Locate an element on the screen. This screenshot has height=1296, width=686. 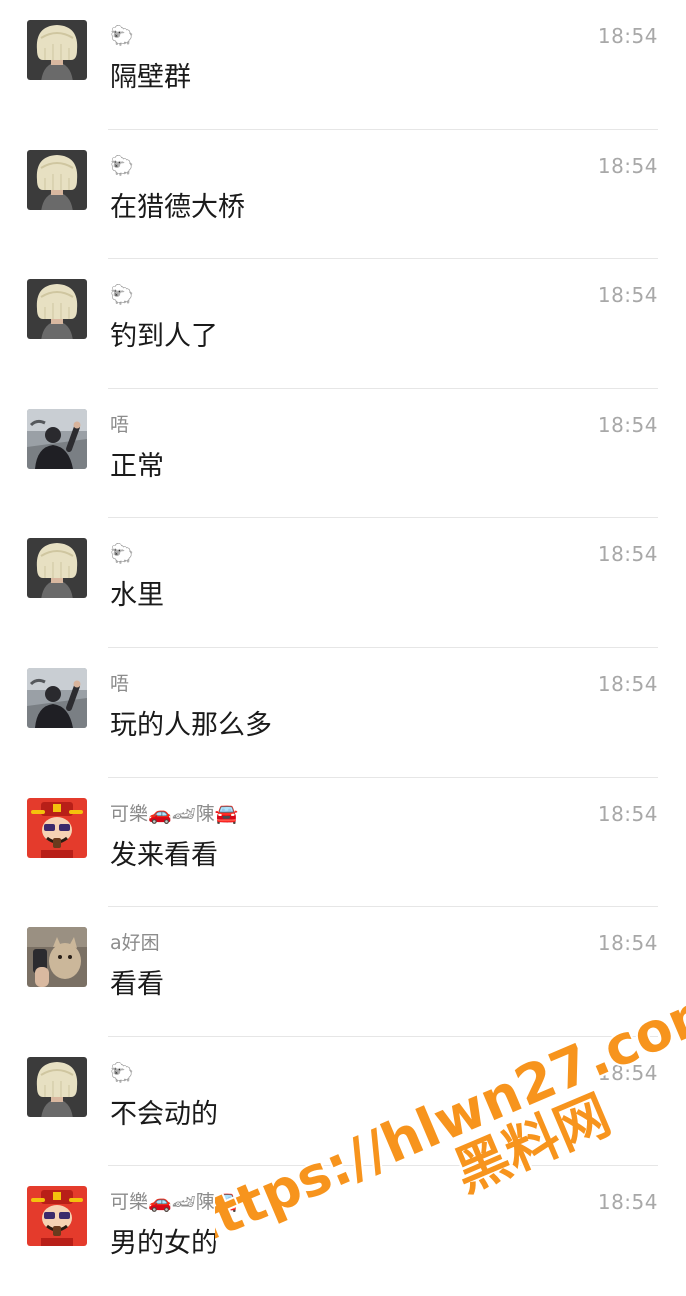
chat-message-row: 🐑 18:54 在猎德大桥 is located at coordinates (343, 195).